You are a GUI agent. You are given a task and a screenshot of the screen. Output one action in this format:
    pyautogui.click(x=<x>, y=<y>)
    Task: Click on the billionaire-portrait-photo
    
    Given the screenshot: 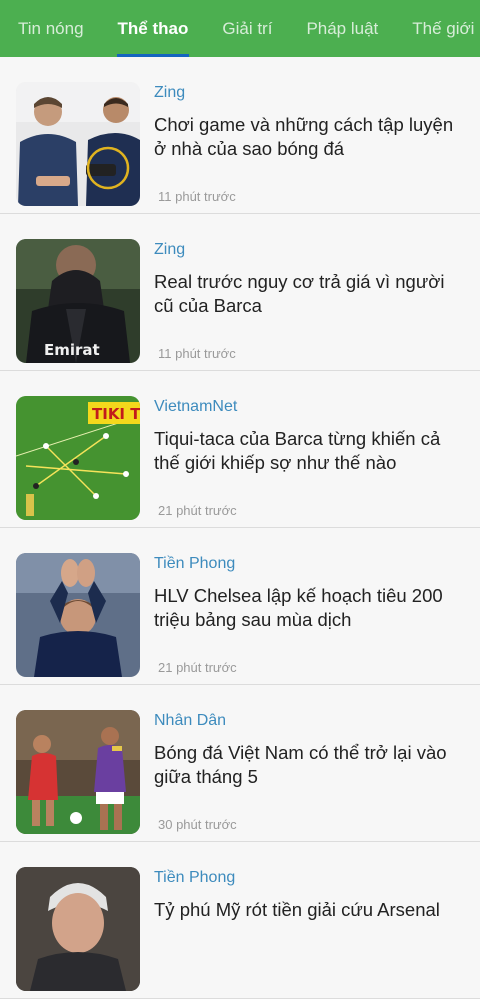 What is the action you would take?
    pyautogui.click(x=78, y=929)
    